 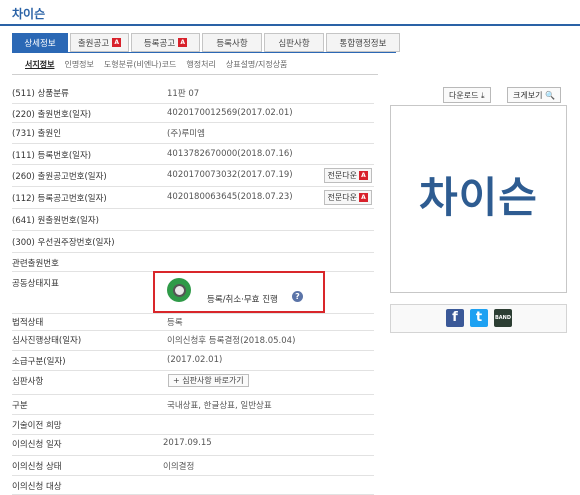 I want to click on field-label: 심판사항, so click(x=28, y=382).